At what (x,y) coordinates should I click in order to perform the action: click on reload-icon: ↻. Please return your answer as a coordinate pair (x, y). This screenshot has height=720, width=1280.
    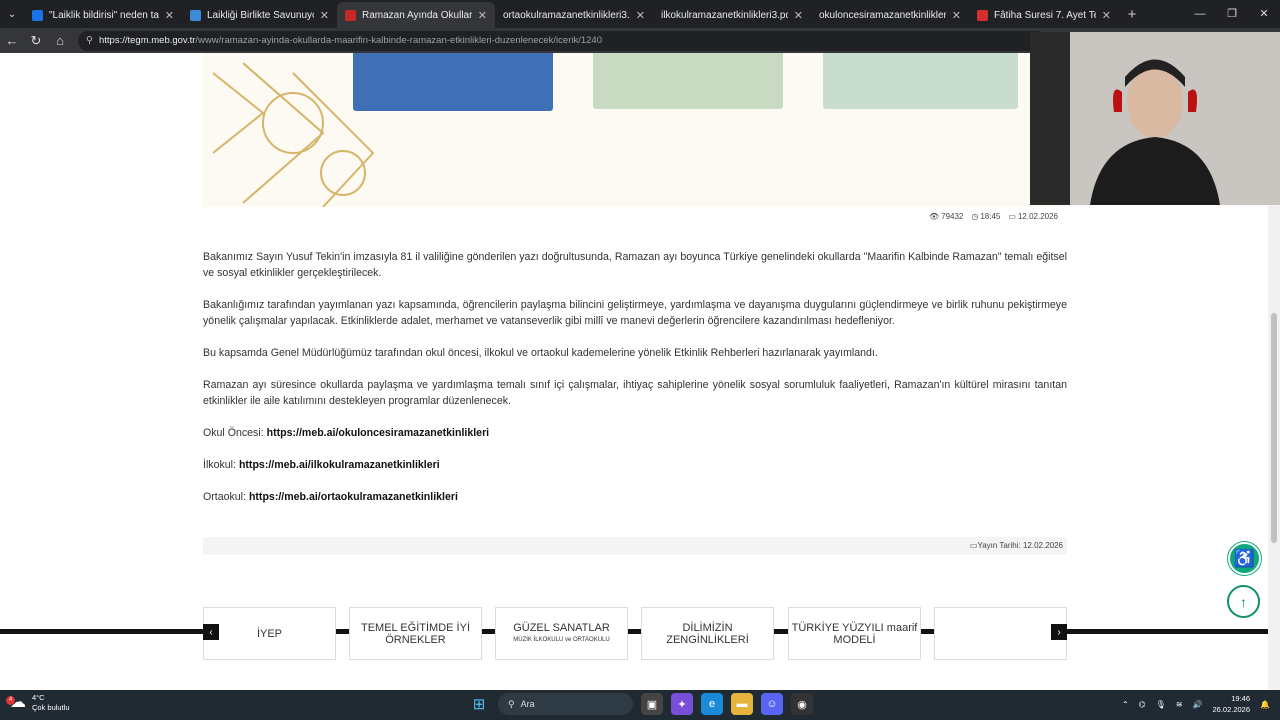
    Looking at the image, I should click on (36, 41).